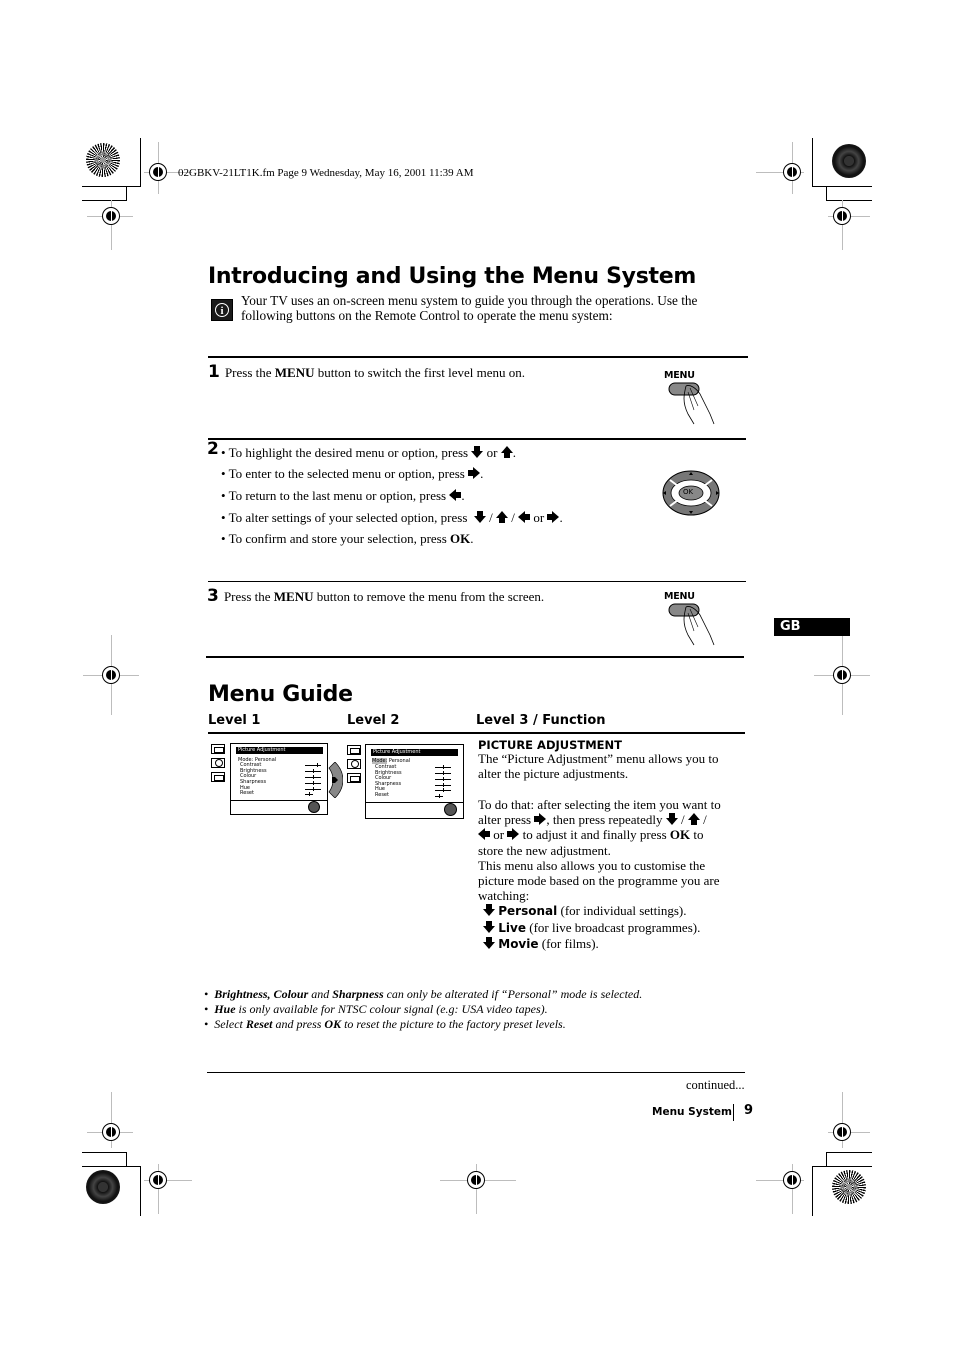 The image size is (954, 1351). Describe the element at coordinates (279, 750) in the screenshot. I see `osd-title: Picture Adjustment` at that location.